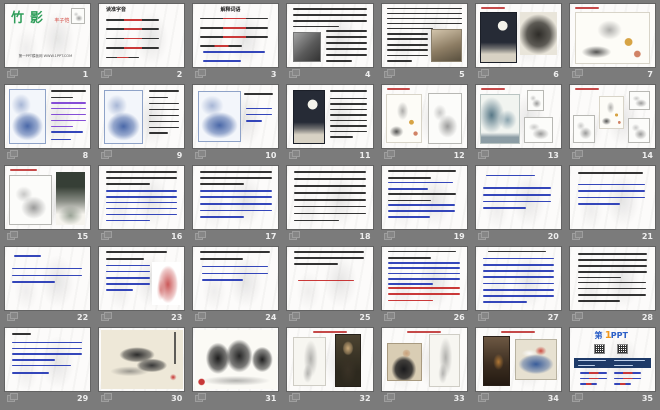 This screenshot has height=410, width=660. I want to click on answer-lines-red, so click(424, 294).